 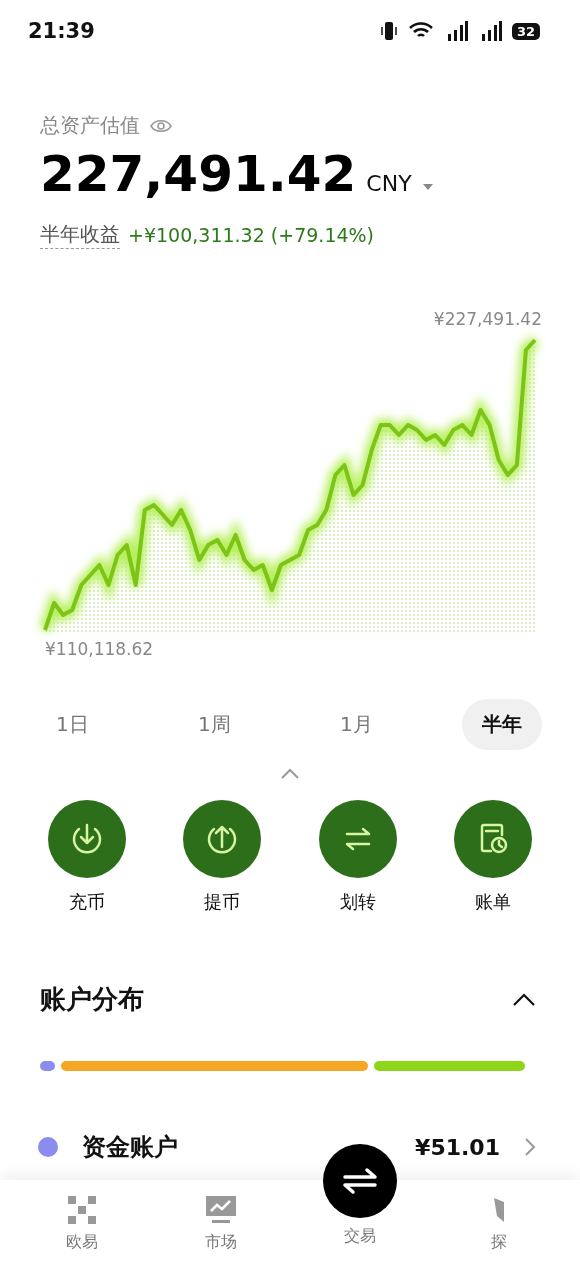 I want to click on action-label: 账单, so click(x=493, y=902).